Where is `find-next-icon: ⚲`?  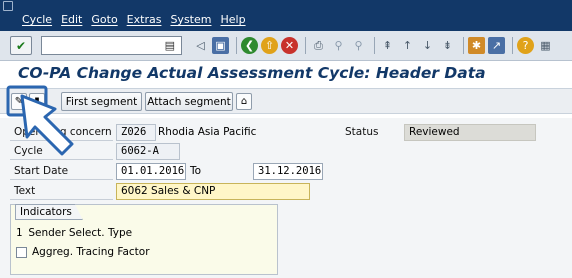 find-next-icon: ⚲ is located at coordinates (358, 45).